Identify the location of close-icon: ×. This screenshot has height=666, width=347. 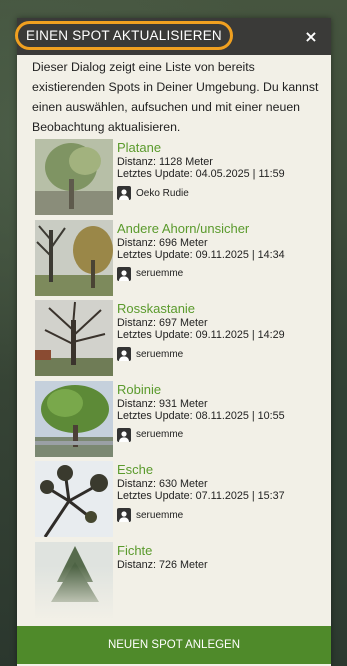
(311, 36).